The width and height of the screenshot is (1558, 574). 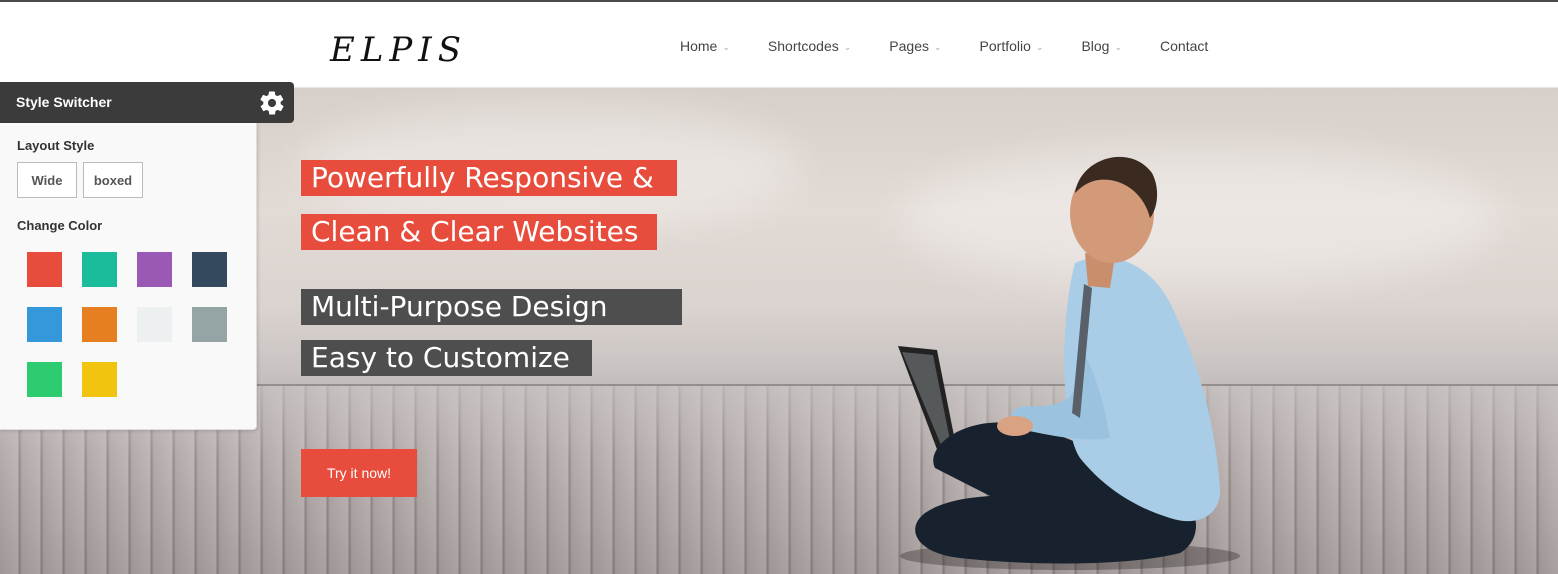 I want to click on nav-item-pages: Pages ⌄, so click(x=915, y=46).